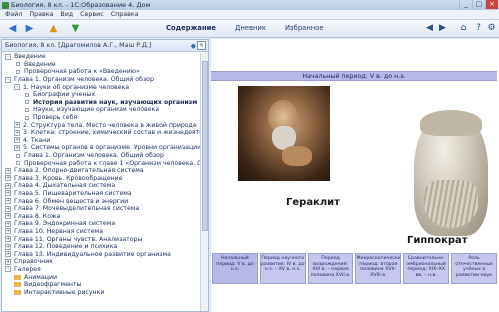 The width and height of the screenshot is (499, 312). Describe the element at coordinates (101, 95) in the screenshot. I see `tree-item: Биографии ученых` at that location.